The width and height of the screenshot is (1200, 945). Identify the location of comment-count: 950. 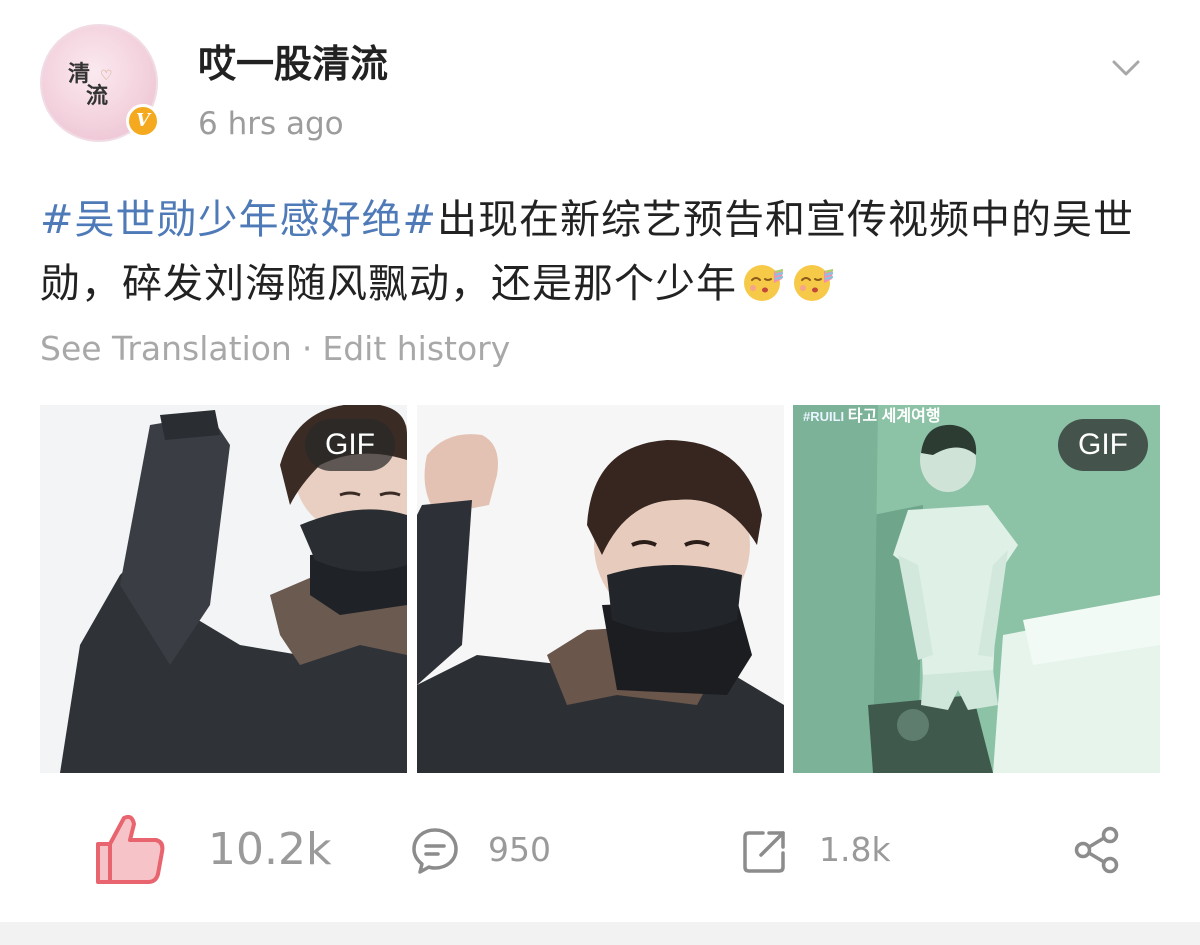
(519, 849).